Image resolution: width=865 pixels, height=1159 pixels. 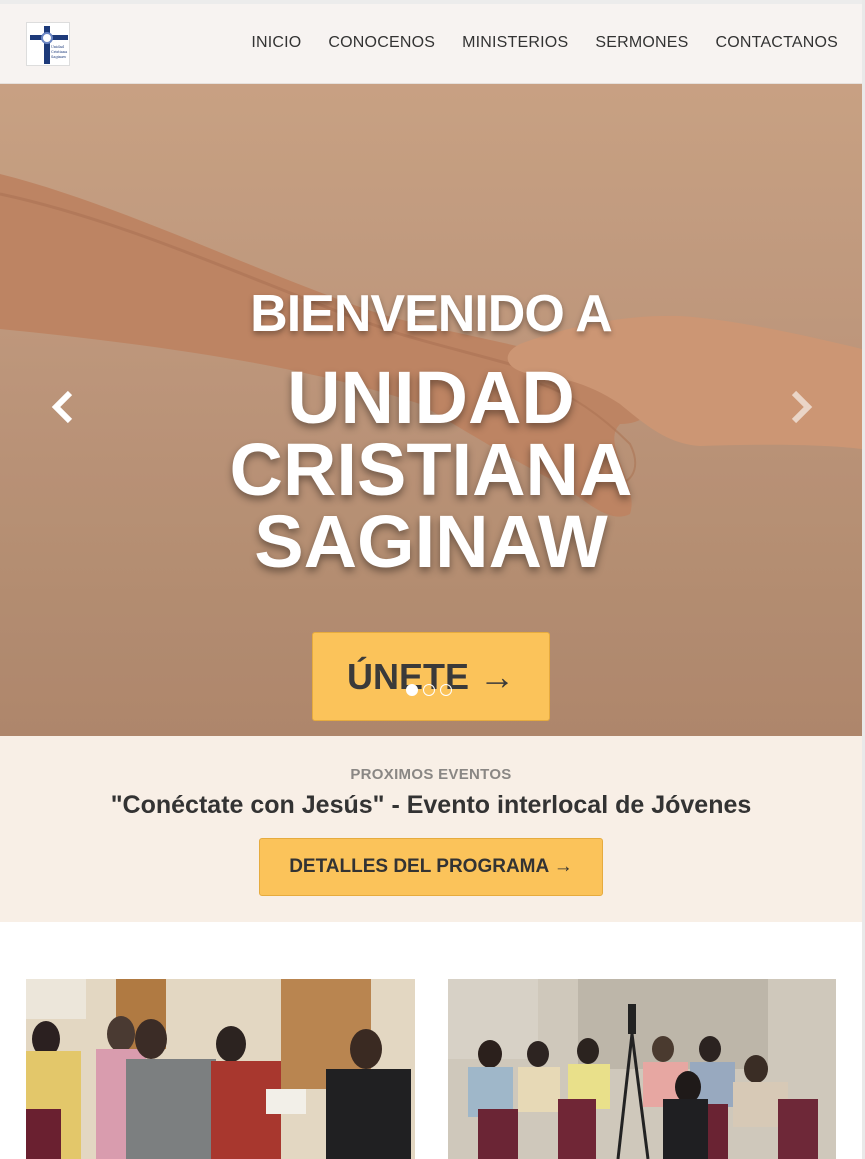 I want to click on carousel-prev-button, so click(x=64, y=407).